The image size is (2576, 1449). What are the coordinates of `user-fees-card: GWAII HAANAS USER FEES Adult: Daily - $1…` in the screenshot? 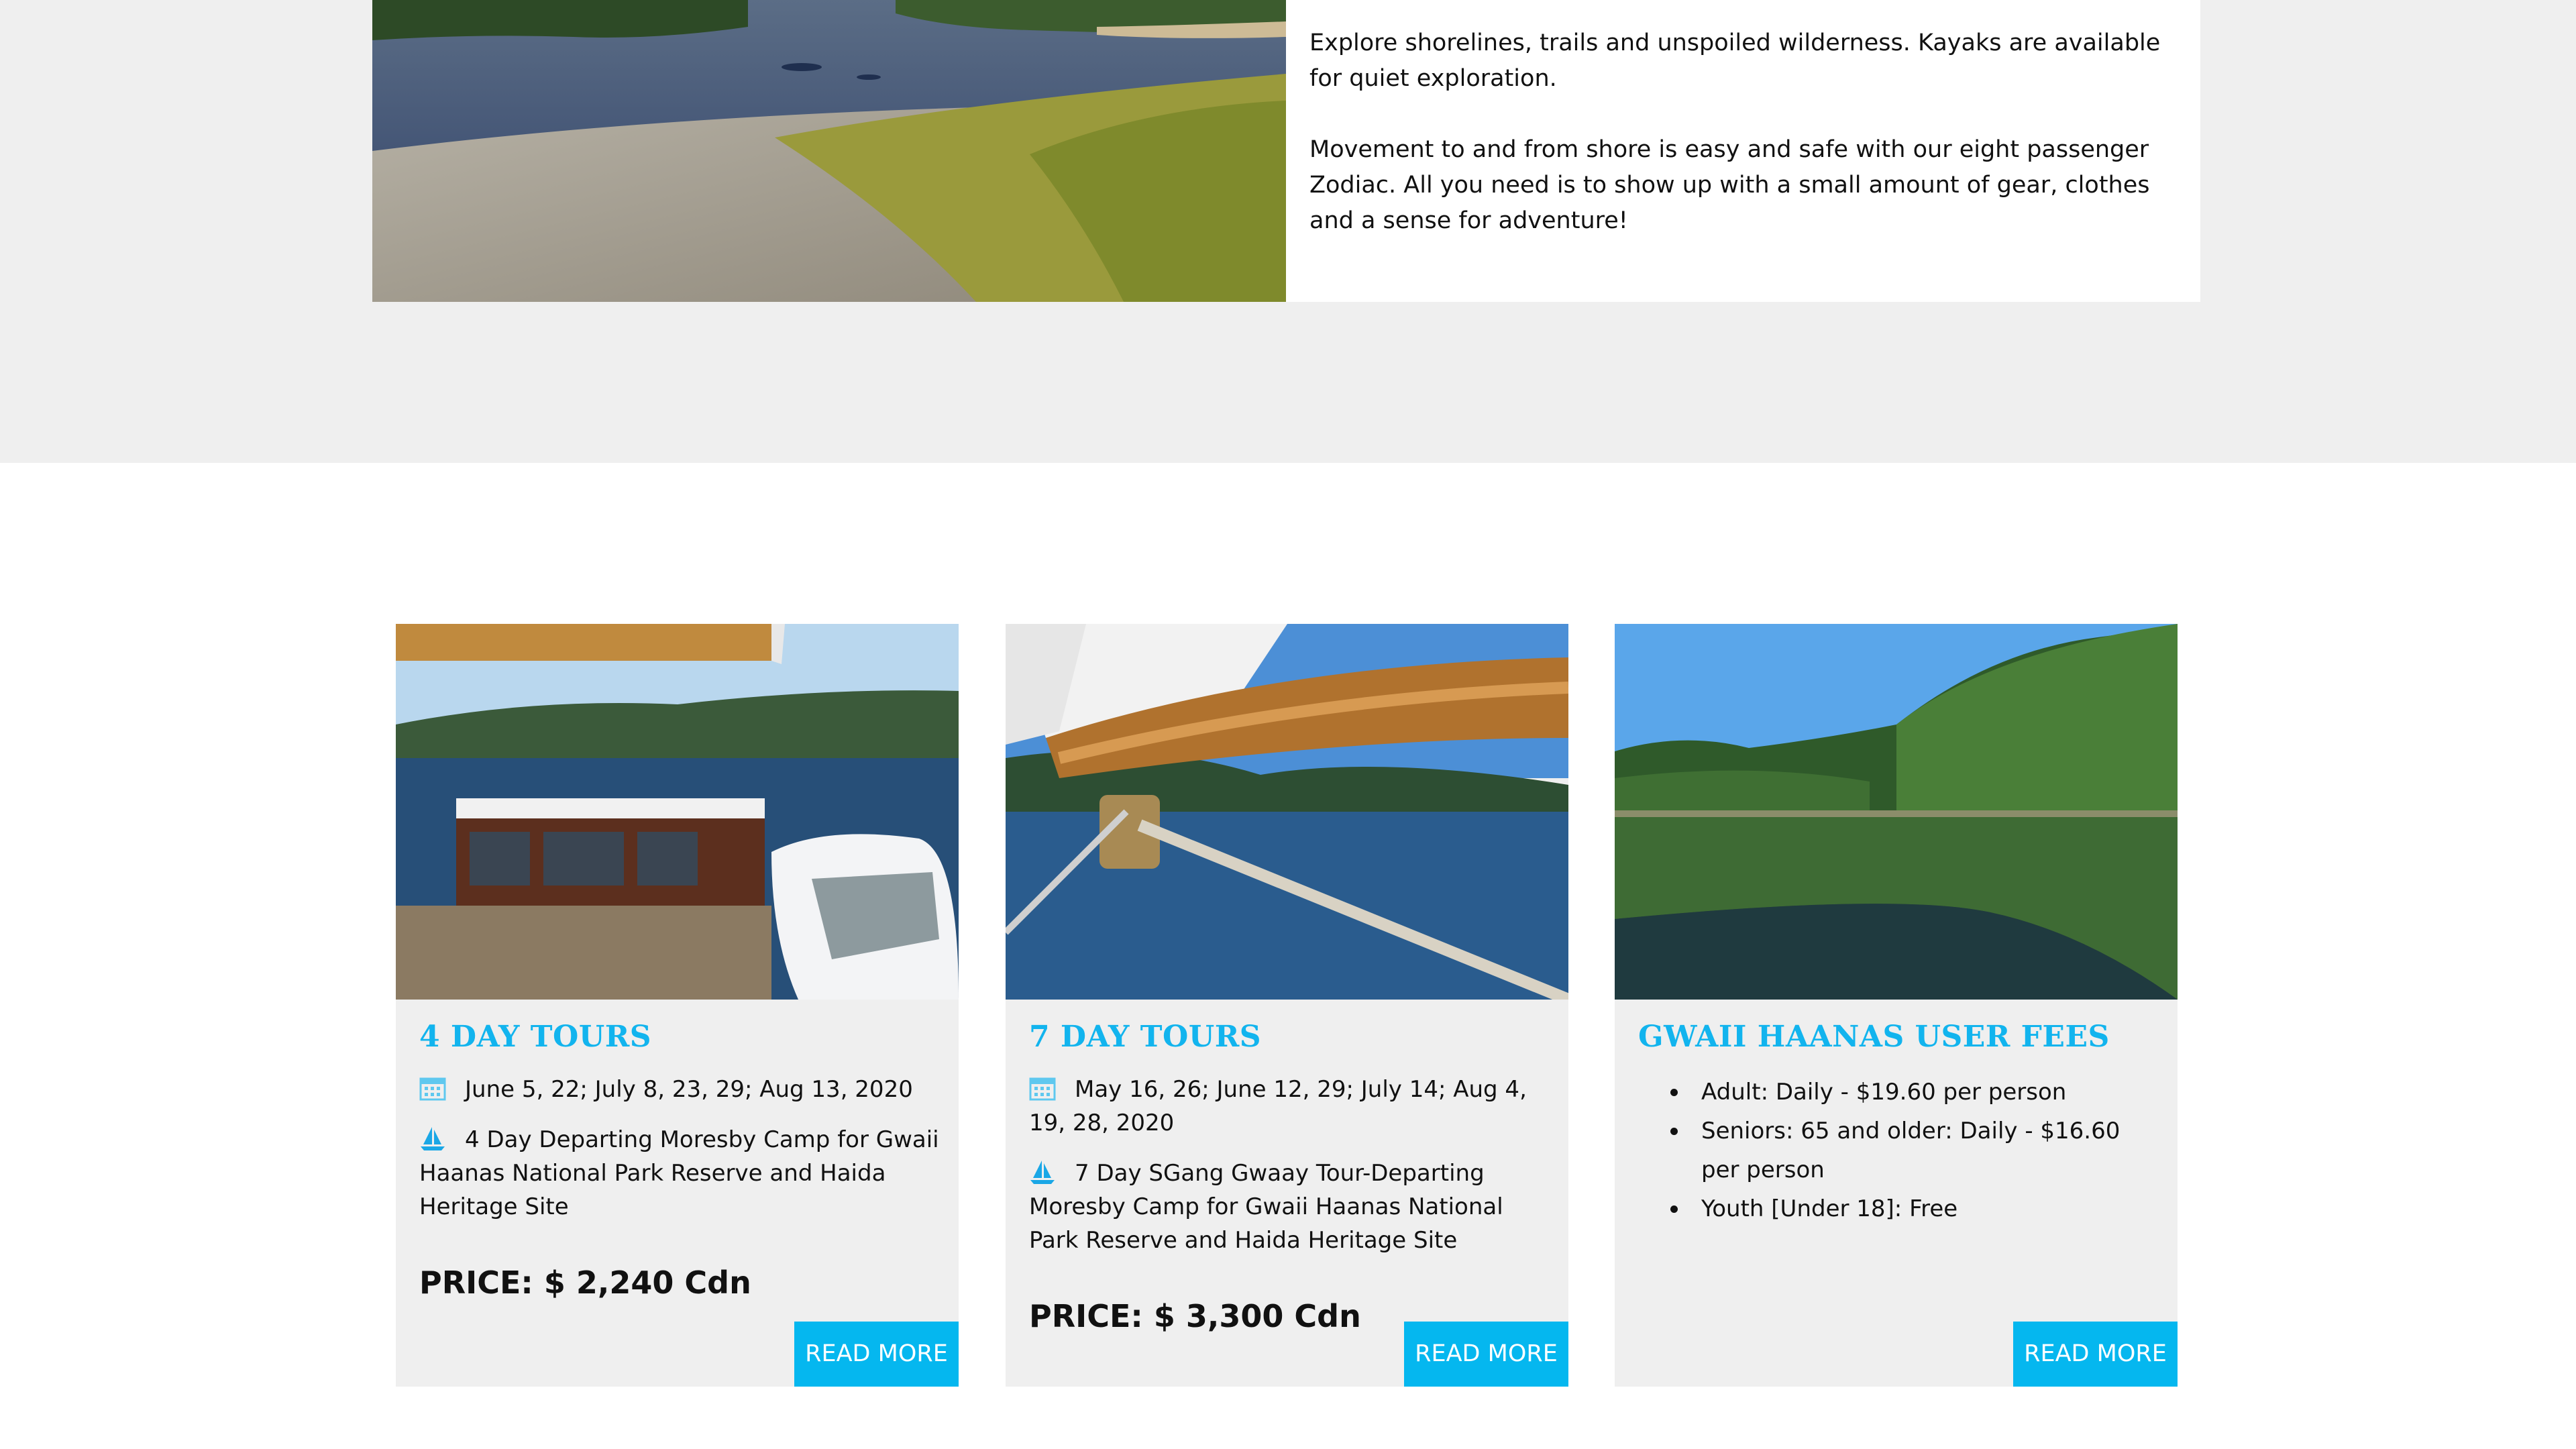 It's located at (1896, 1005).